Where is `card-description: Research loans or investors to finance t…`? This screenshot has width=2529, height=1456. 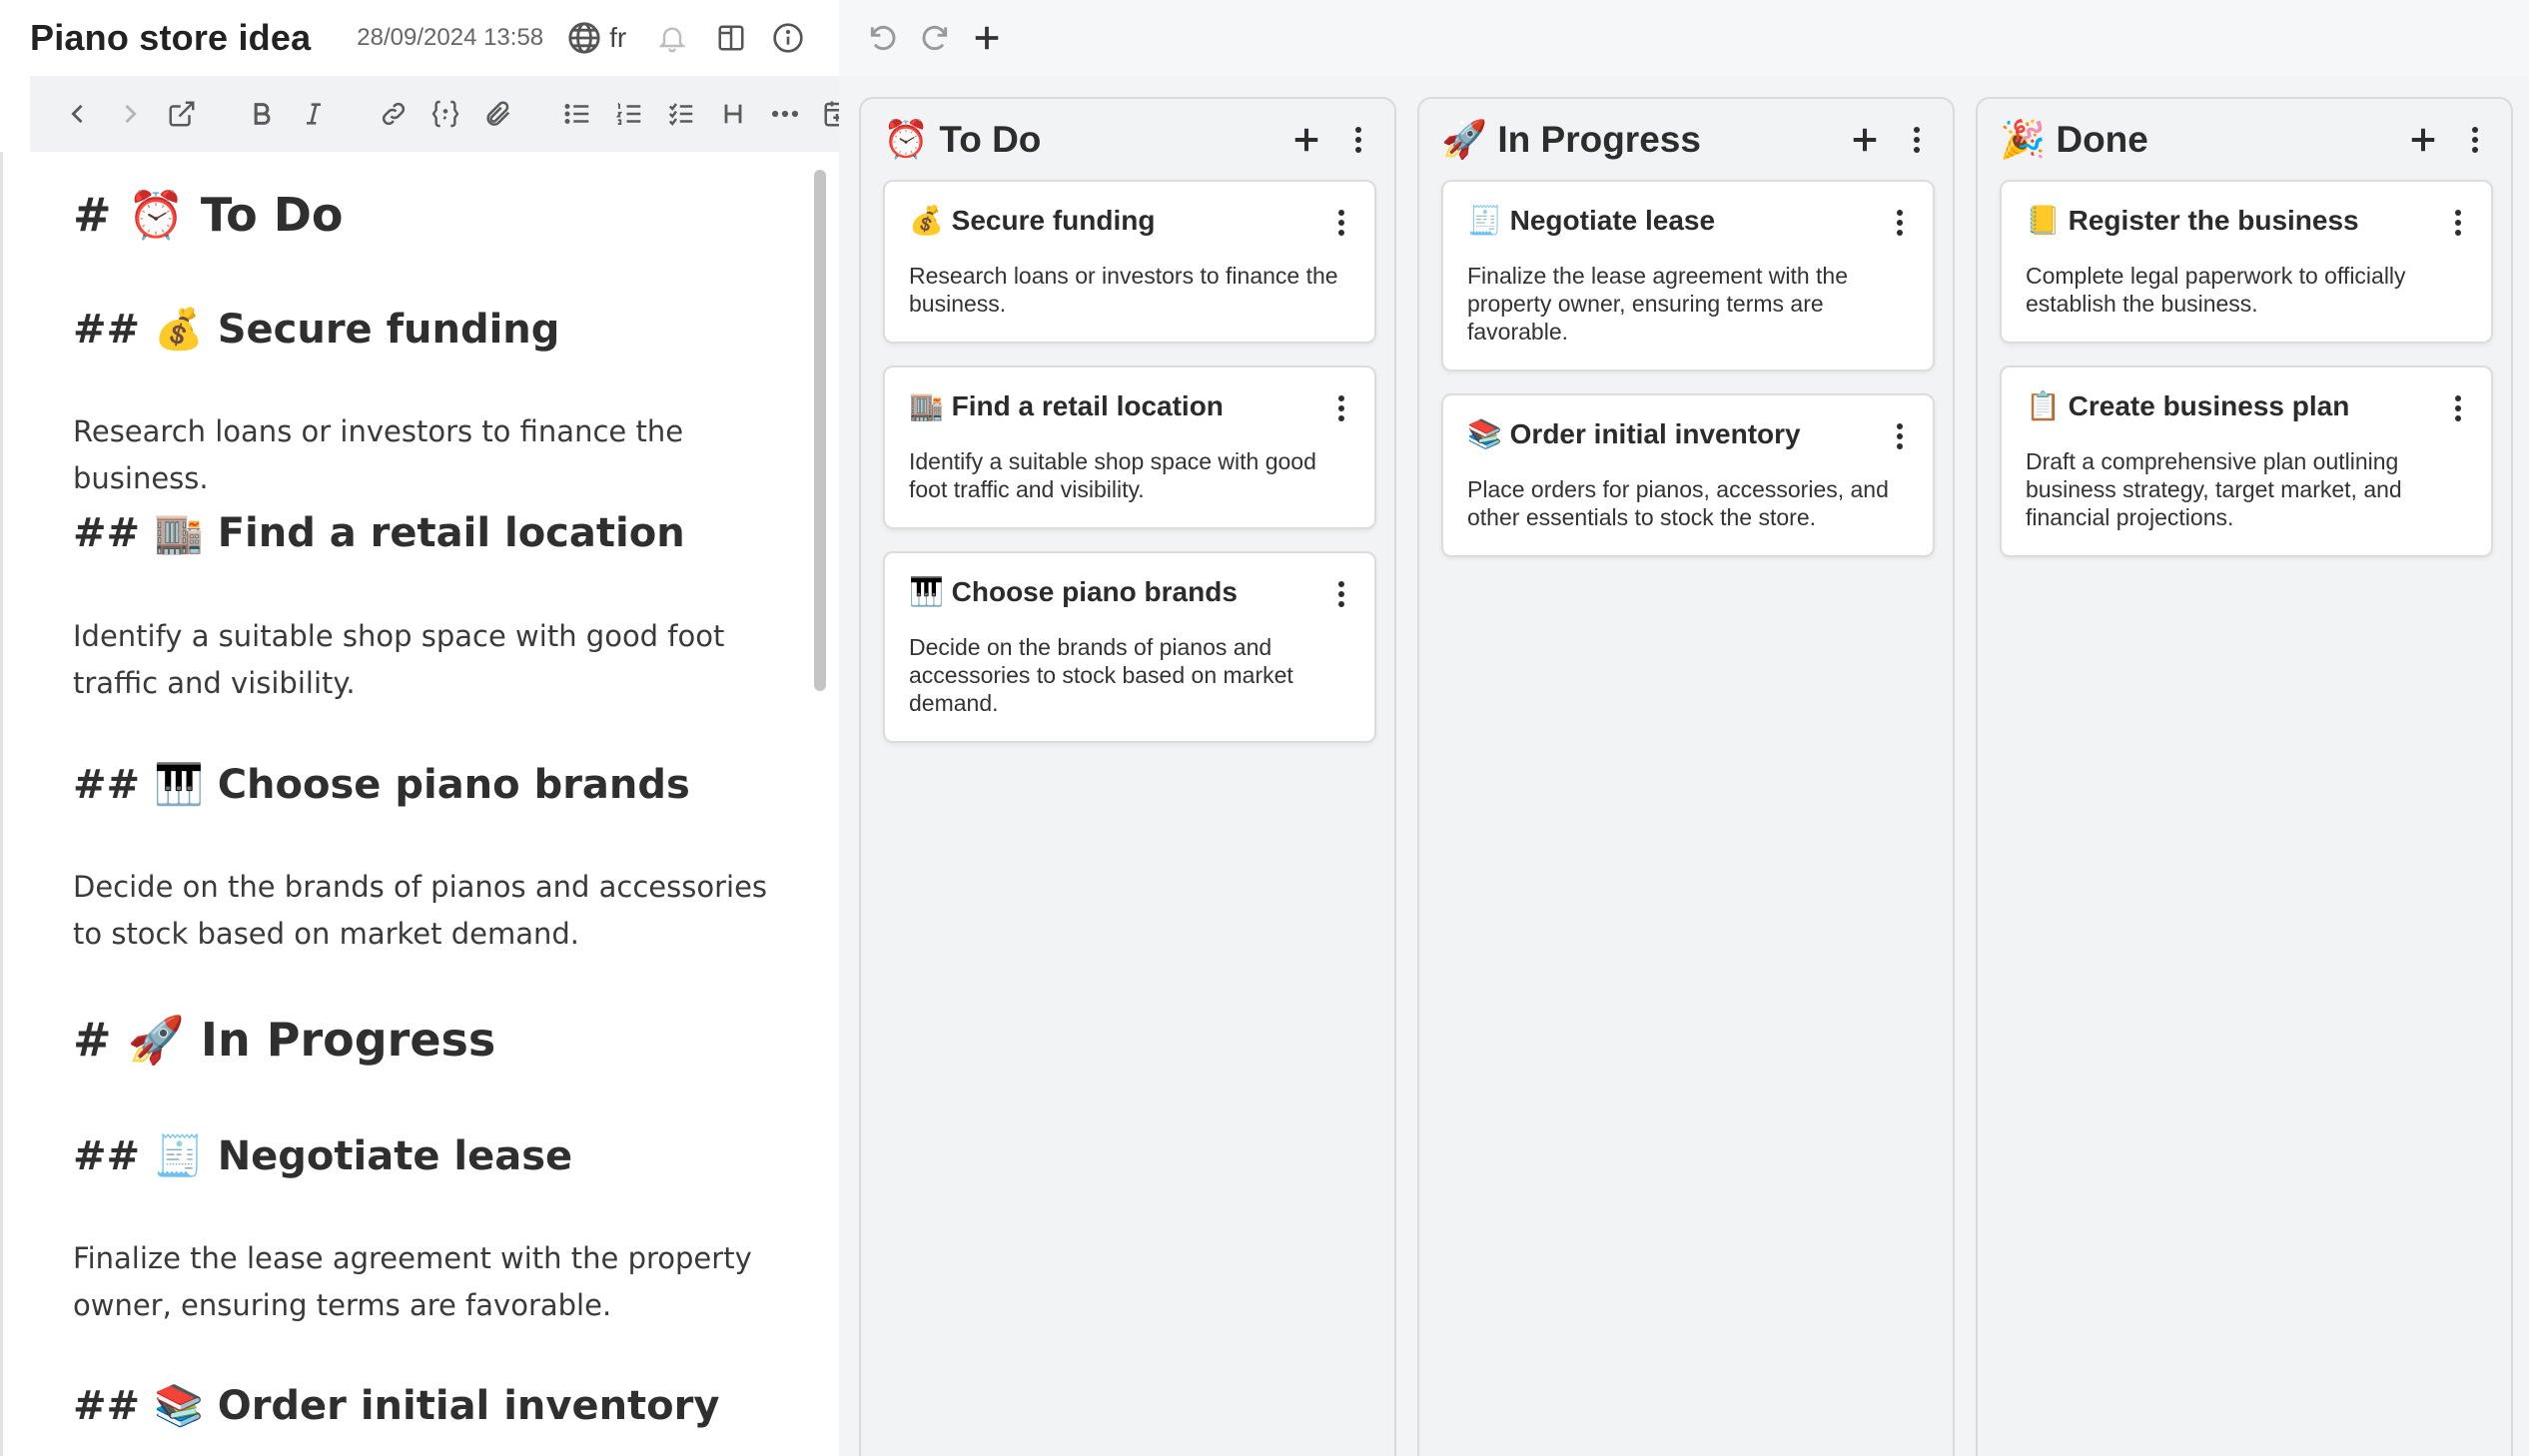 card-description: Research loans or investors to finance t… is located at coordinates (1123, 290).